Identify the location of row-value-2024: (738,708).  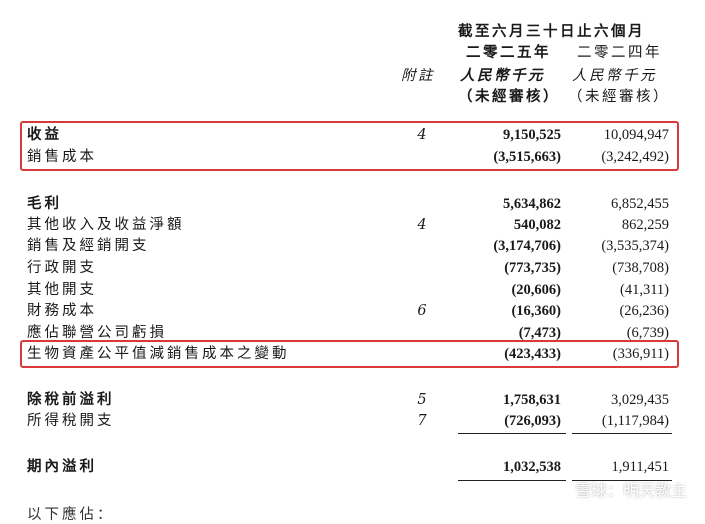
(640, 268).